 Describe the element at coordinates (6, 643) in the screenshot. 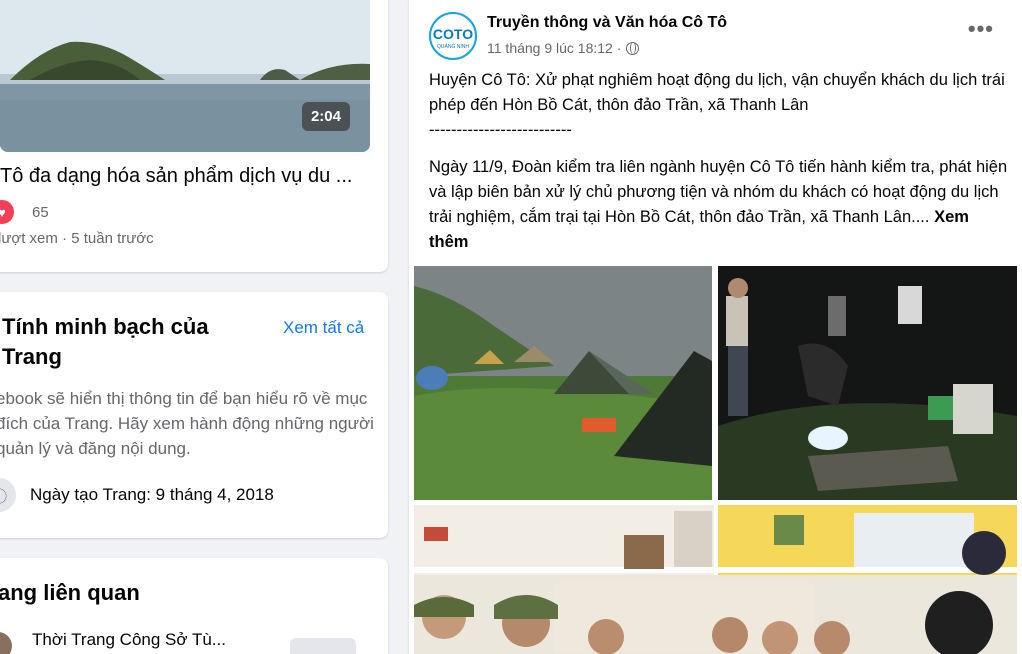

I see `related-page-avatar` at that location.